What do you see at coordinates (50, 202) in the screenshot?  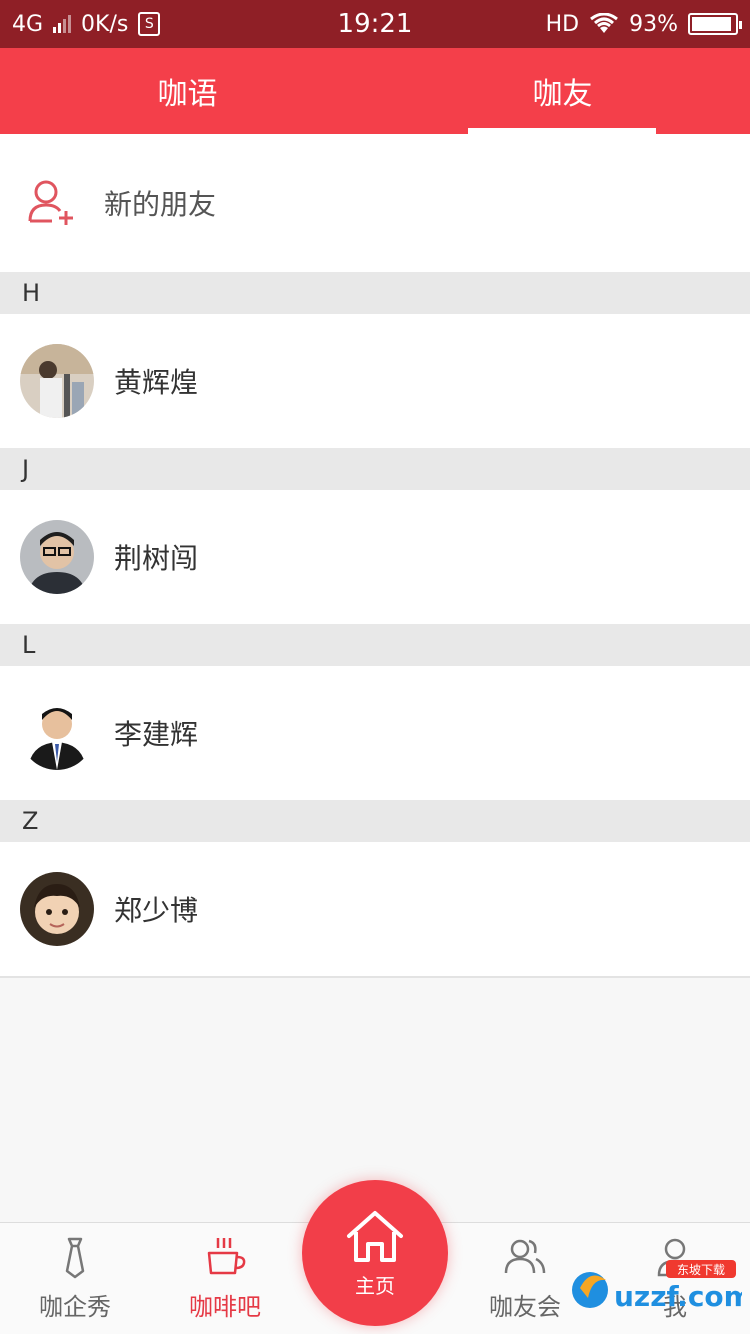 I see `add-user-icon` at bounding box center [50, 202].